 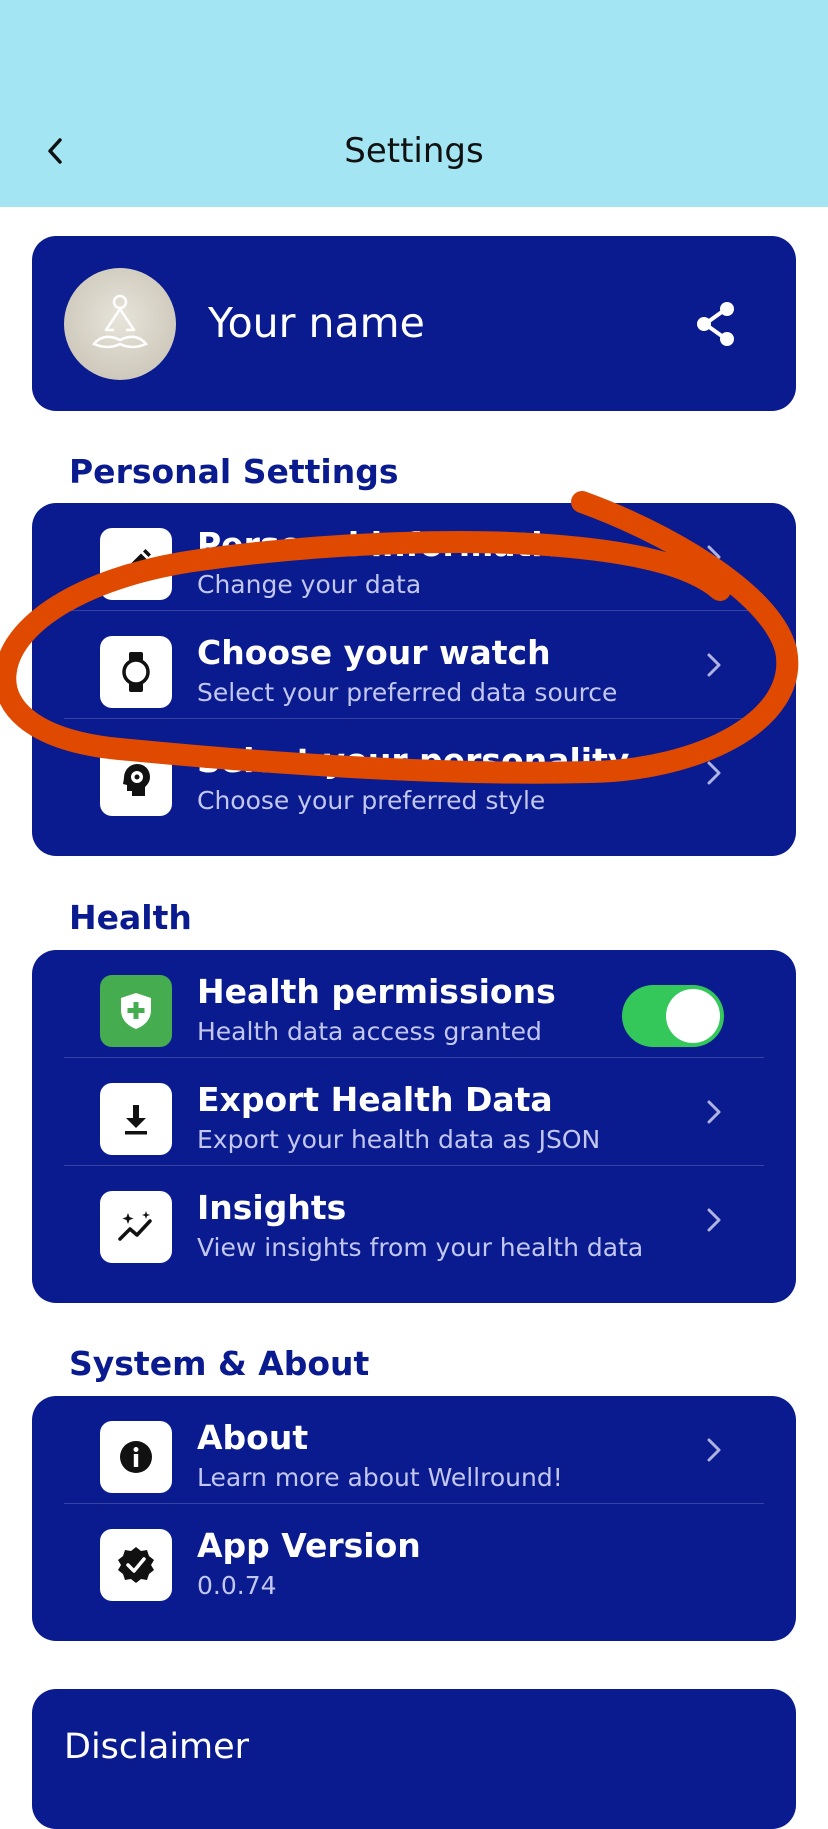 I want to click on item-title: Select your personality, so click(x=413, y=760).